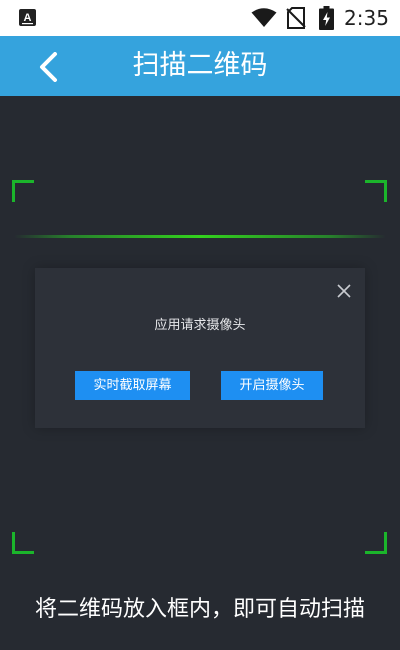 Image resolution: width=400 pixels, height=650 pixels. Describe the element at coordinates (344, 291) in the screenshot. I see `close-icon` at that location.